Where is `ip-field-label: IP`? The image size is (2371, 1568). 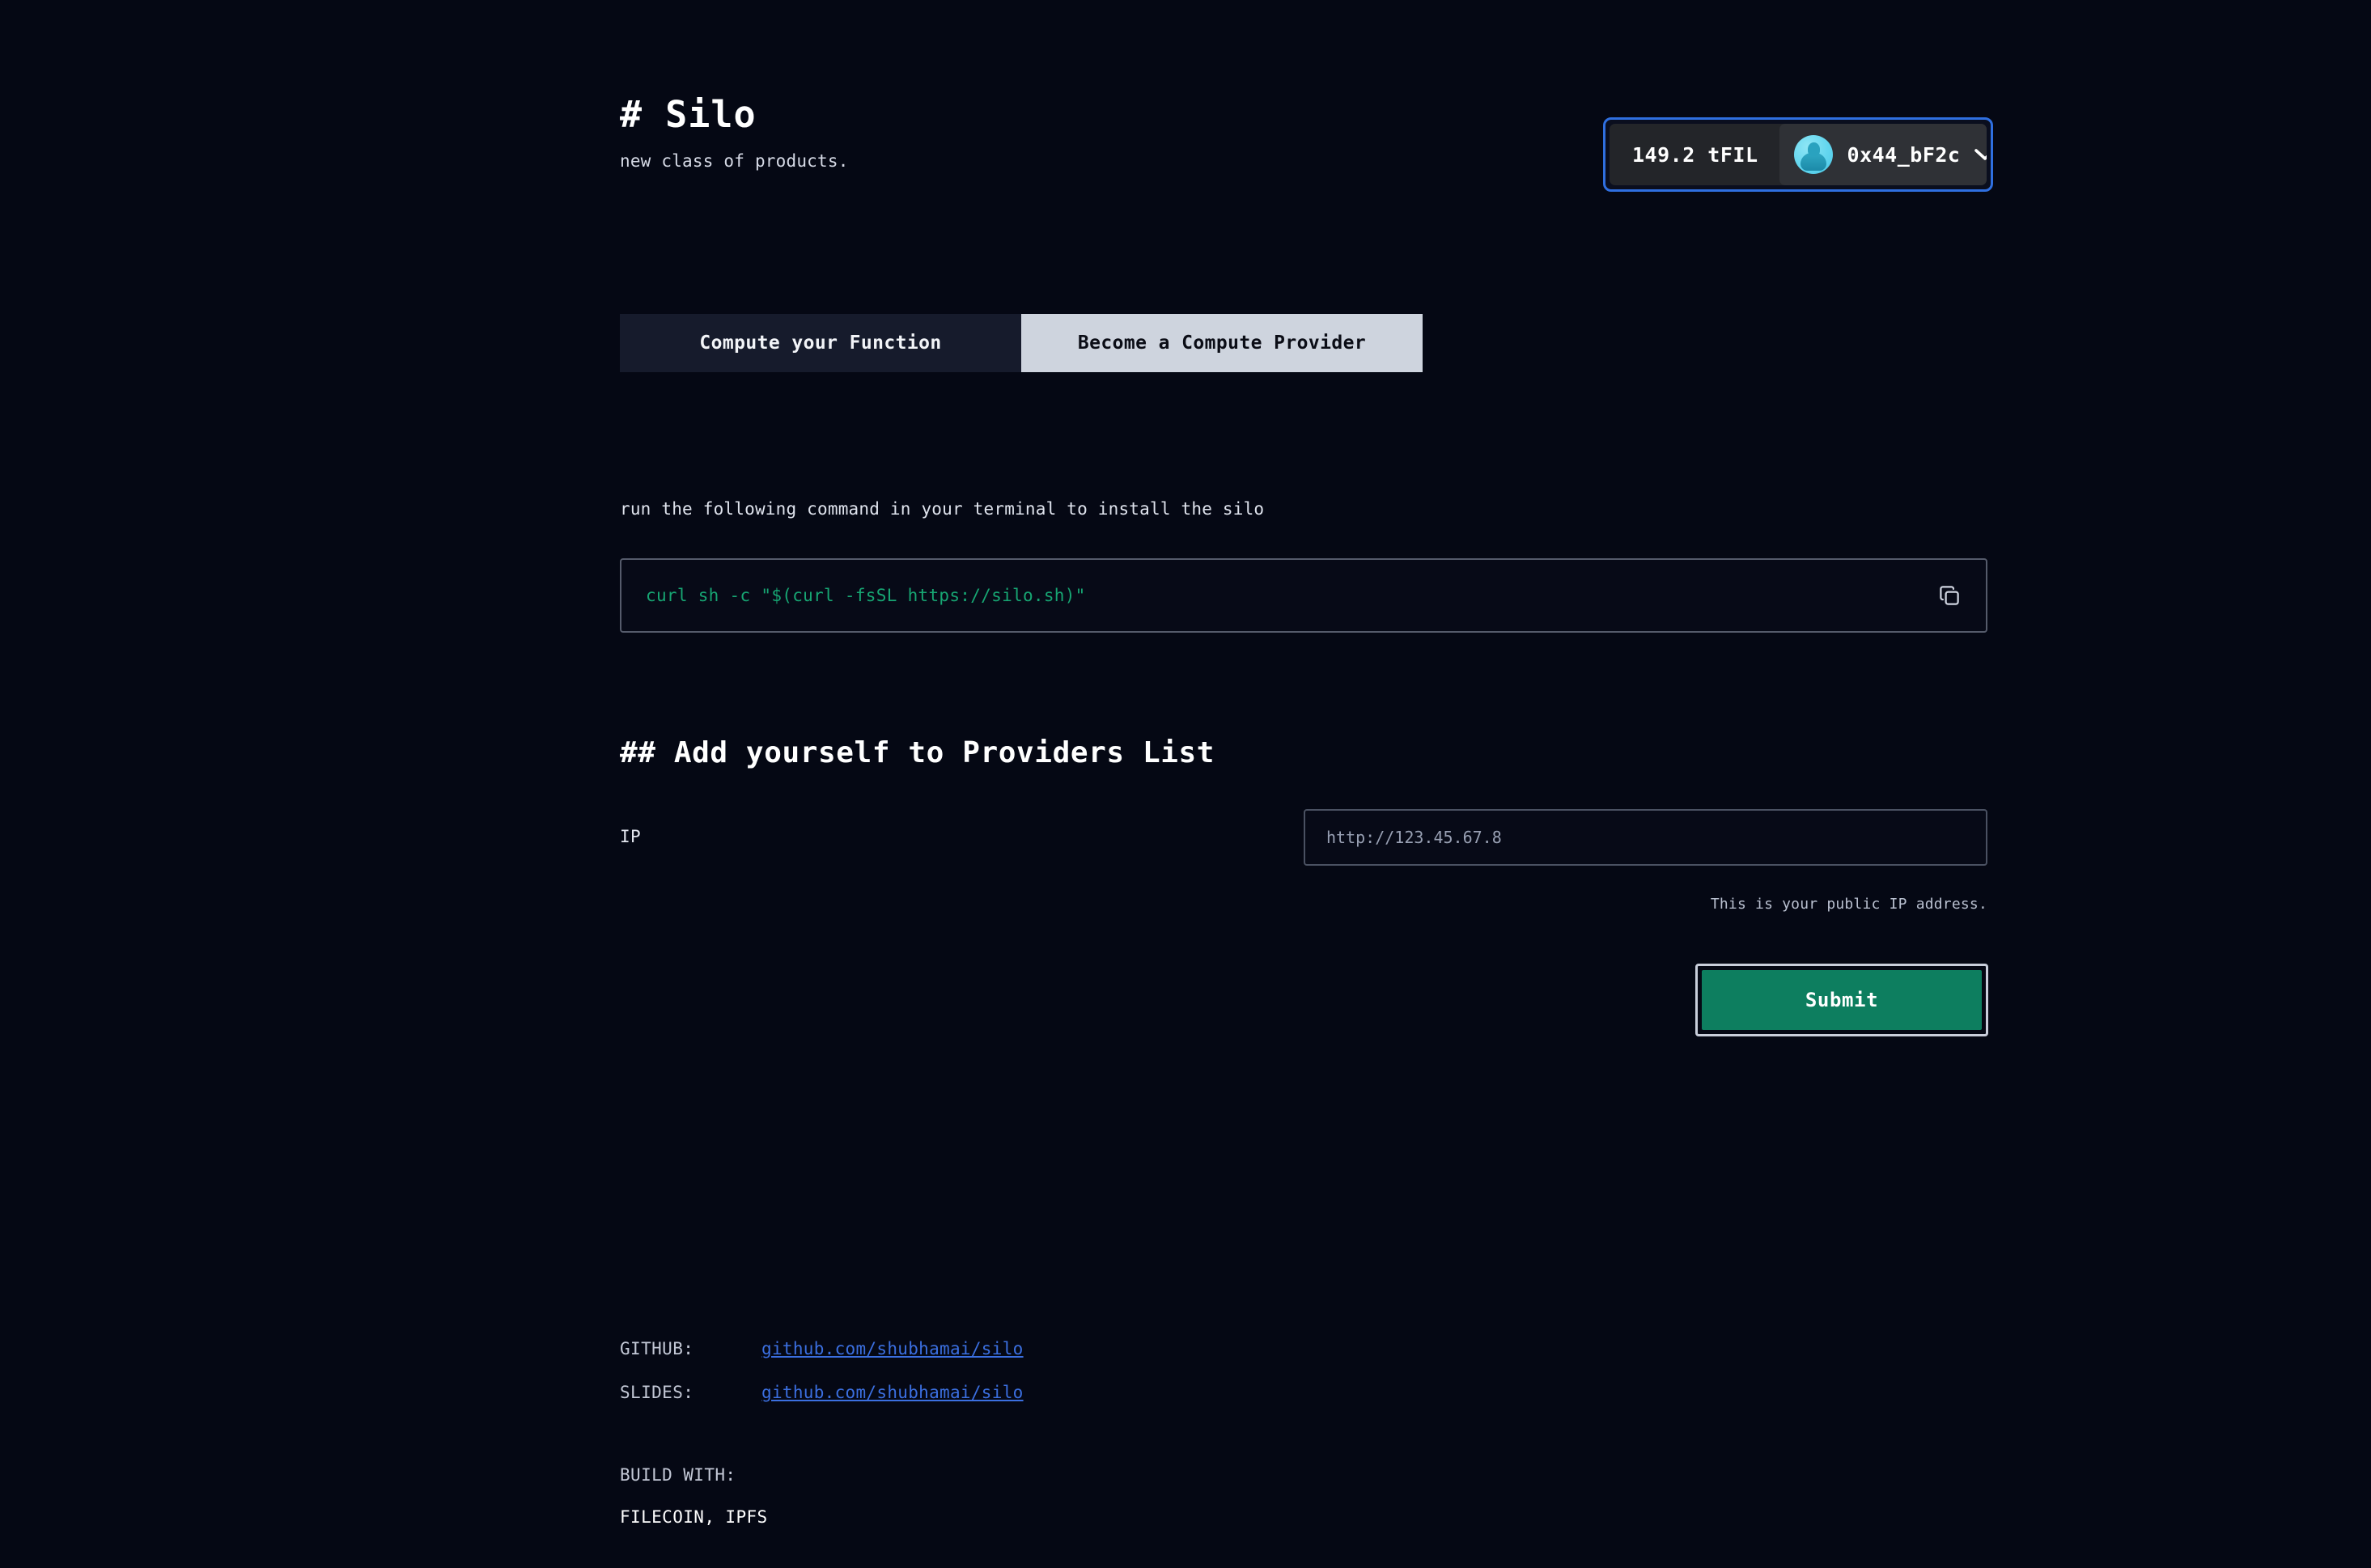
ip-field-label: IP is located at coordinates (630, 837).